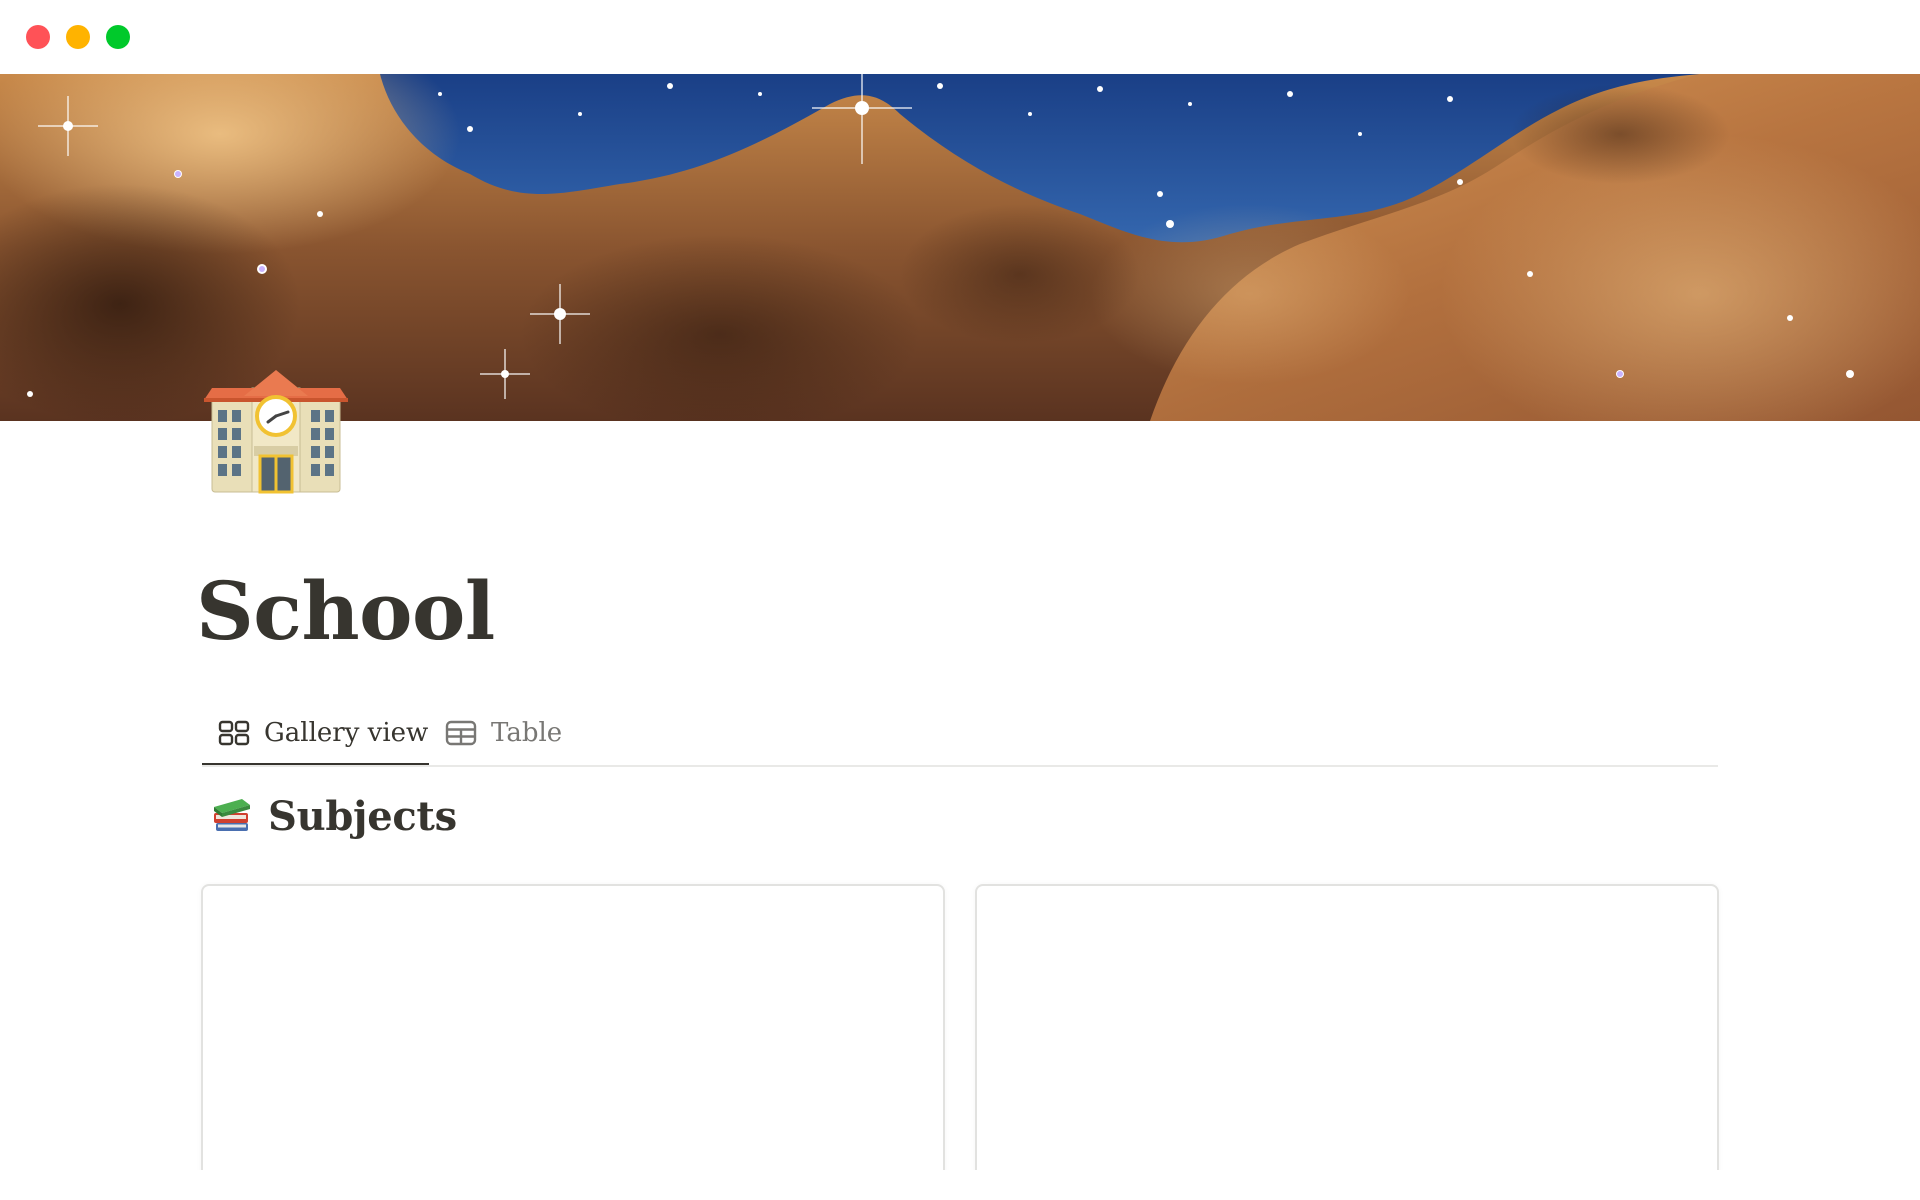  I want to click on database-title: Subjects, so click(362, 816).